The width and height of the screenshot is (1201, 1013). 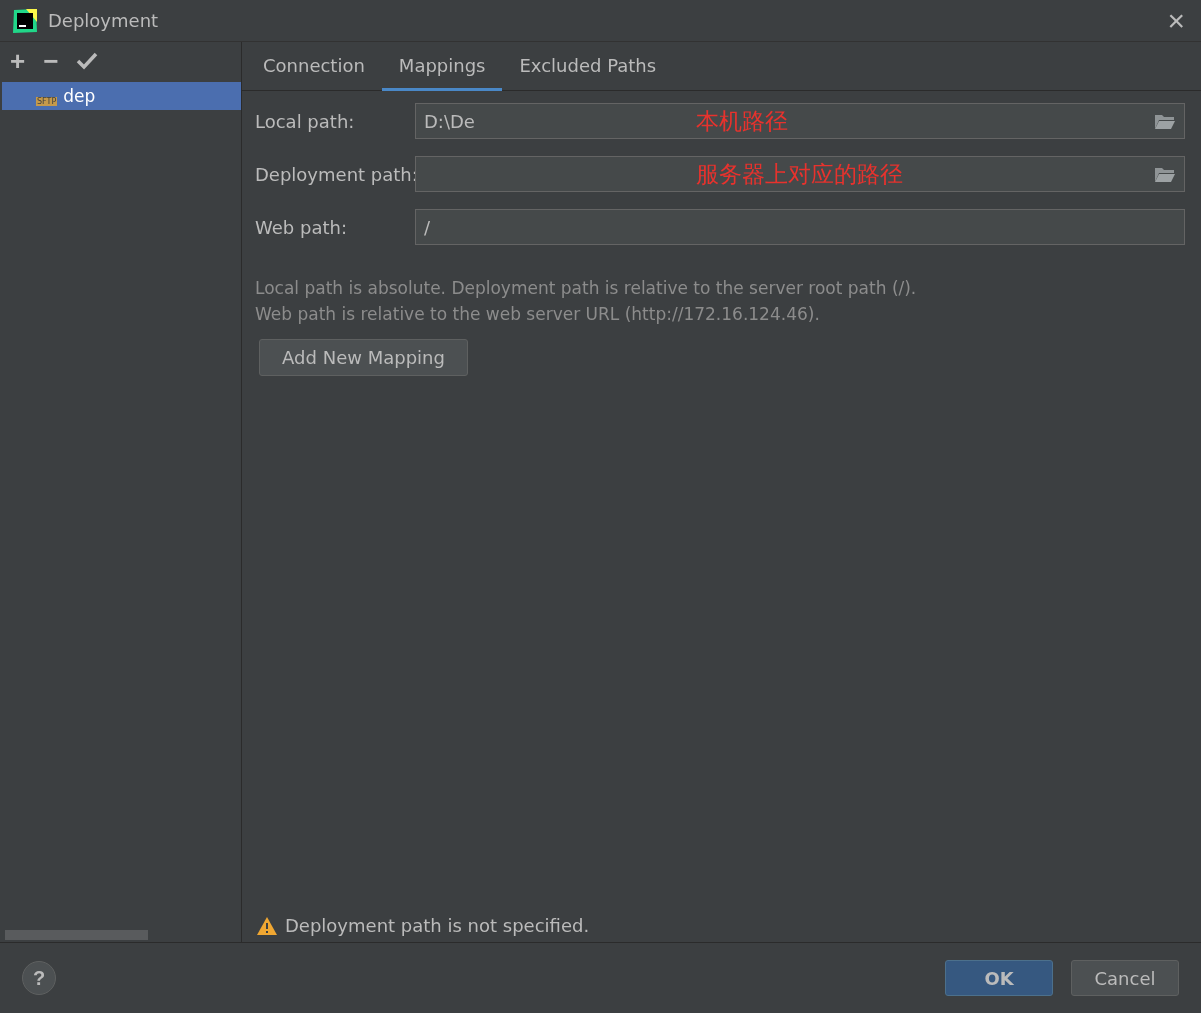 I want to click on scrollbar, so click(x=76, y=935).